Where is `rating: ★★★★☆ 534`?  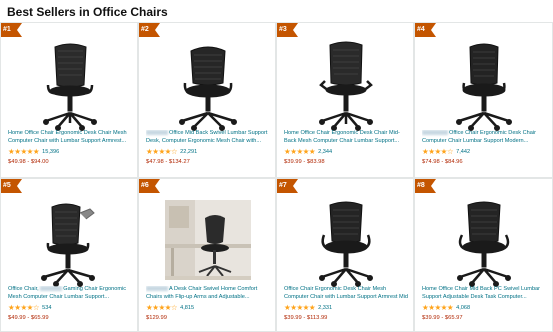 rating: ★★★★☆ 534 is located at coordinates (29, 308).